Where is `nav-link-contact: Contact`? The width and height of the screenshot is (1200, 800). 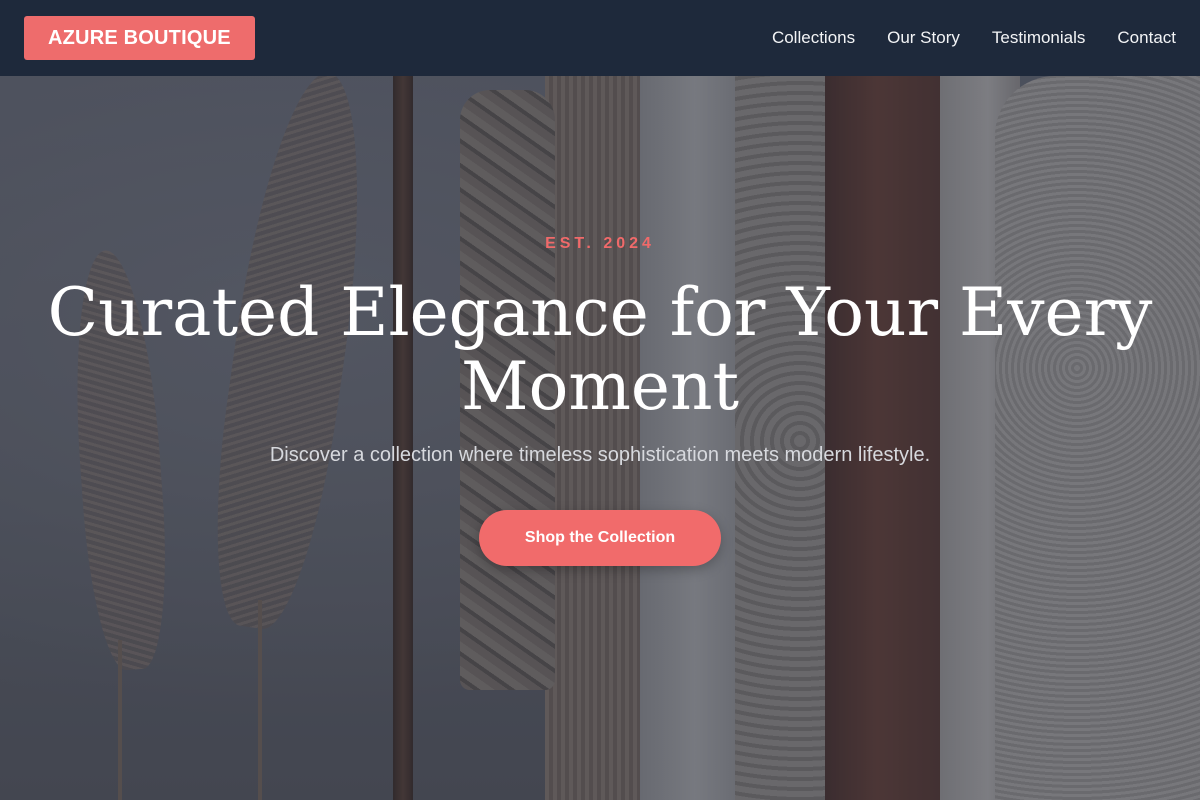
nav-link-contact: Contact is located at coordinates (1146, 38).